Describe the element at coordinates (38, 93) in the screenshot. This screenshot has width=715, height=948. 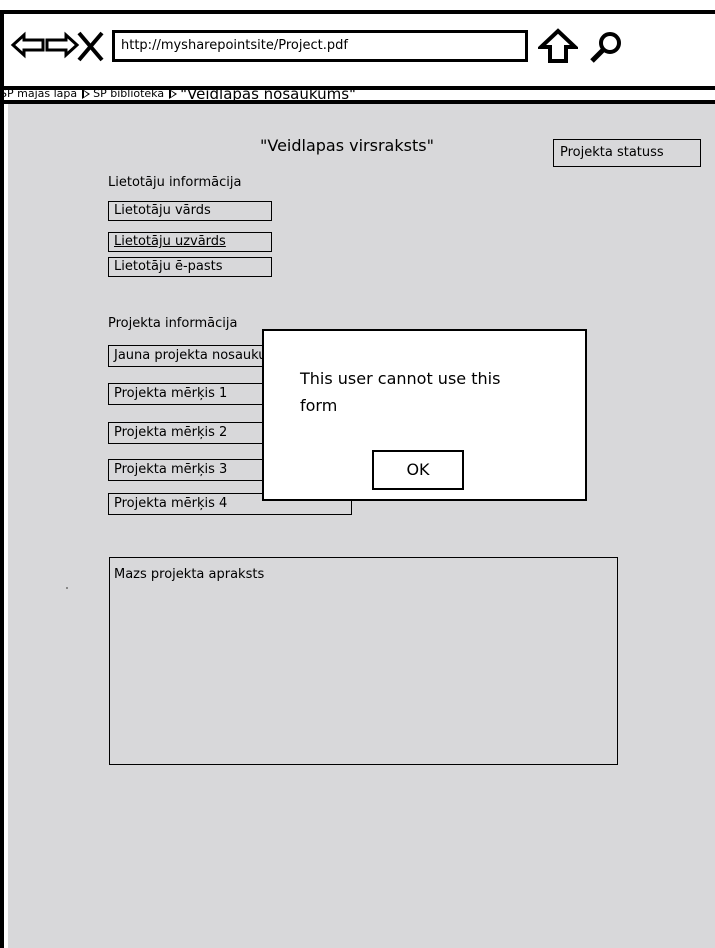
I see `breadcrumb-item-home: SP mājas lapa` at that location.